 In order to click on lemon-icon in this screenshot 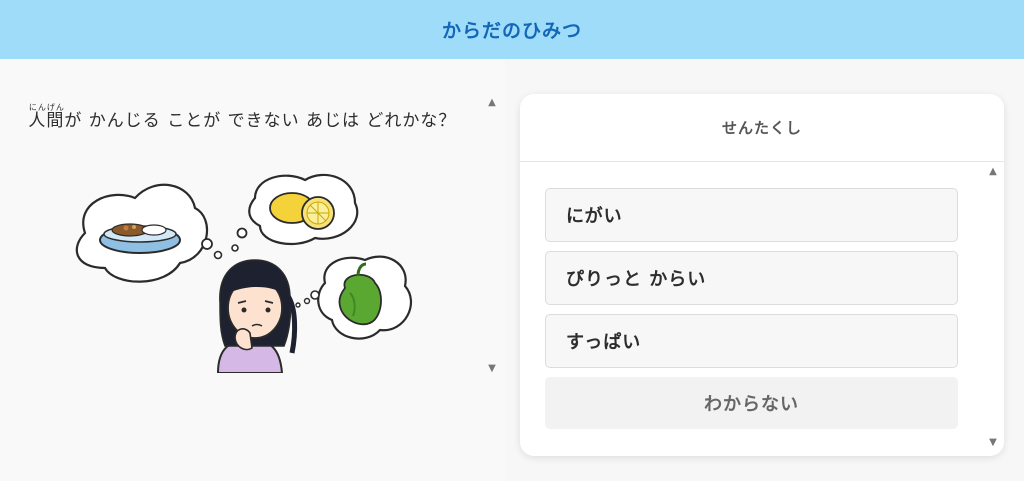, I will do `click(303, 209)`.